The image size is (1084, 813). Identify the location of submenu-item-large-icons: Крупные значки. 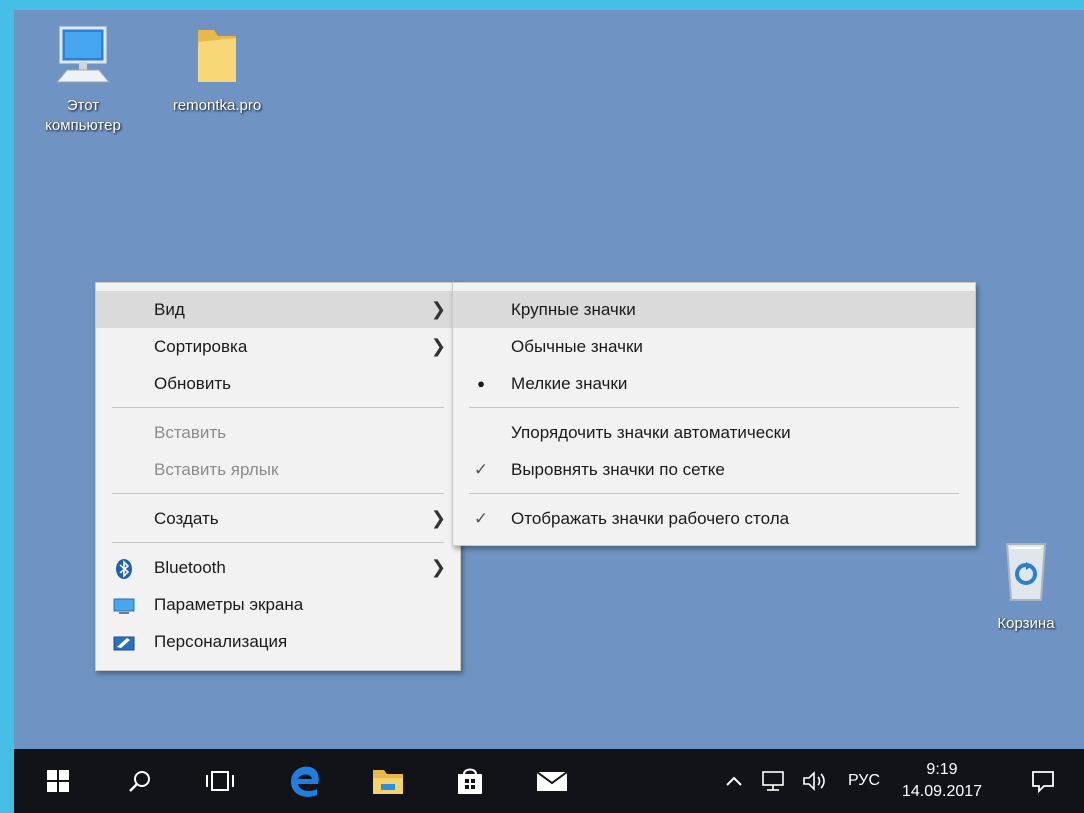
(714, 309).